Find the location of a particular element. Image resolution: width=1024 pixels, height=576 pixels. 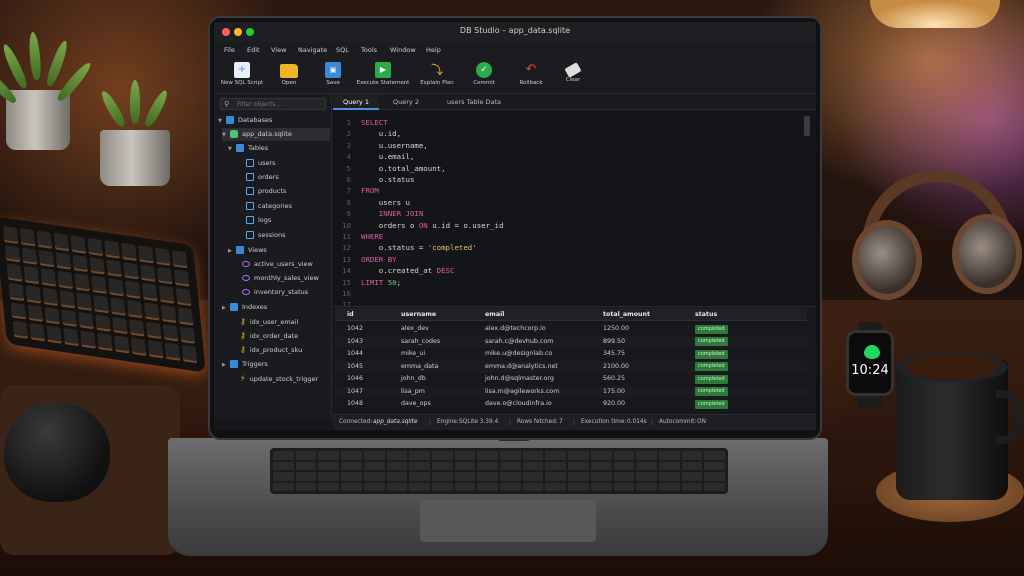

line-number: 7 is located at coordinates (348, 191).